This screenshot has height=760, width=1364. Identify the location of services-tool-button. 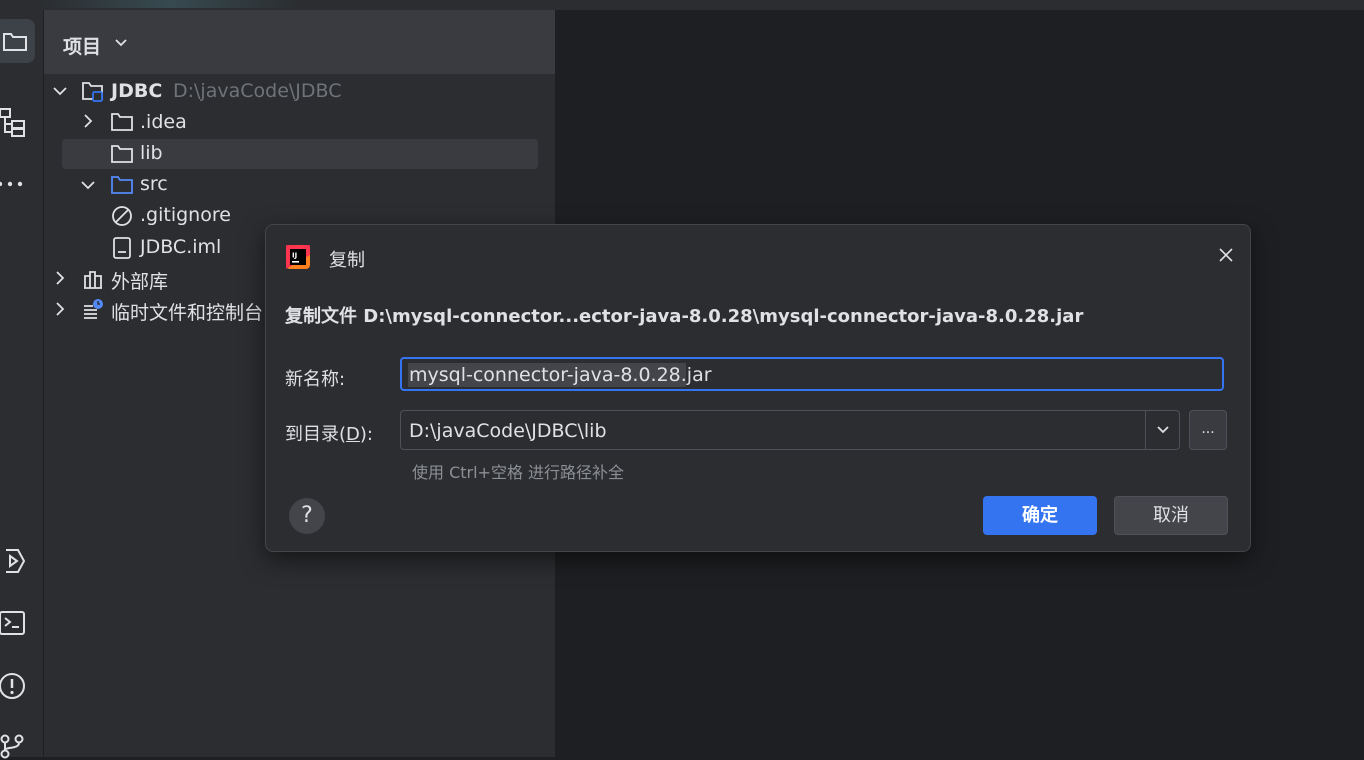
(13, 561).